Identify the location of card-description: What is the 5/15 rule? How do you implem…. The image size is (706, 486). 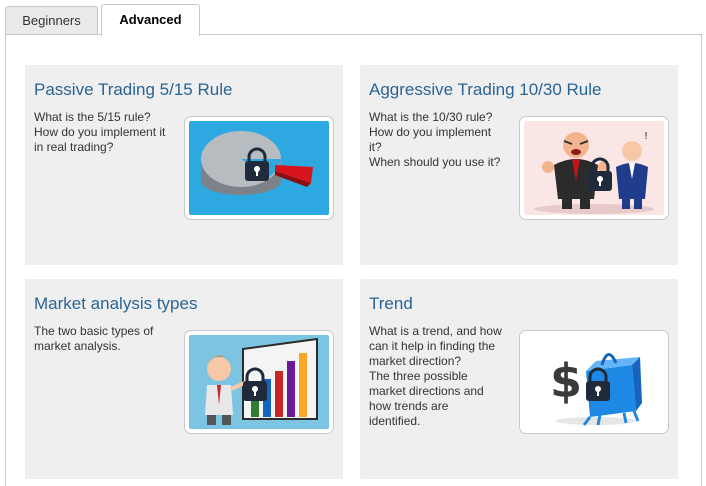
(100, 132).